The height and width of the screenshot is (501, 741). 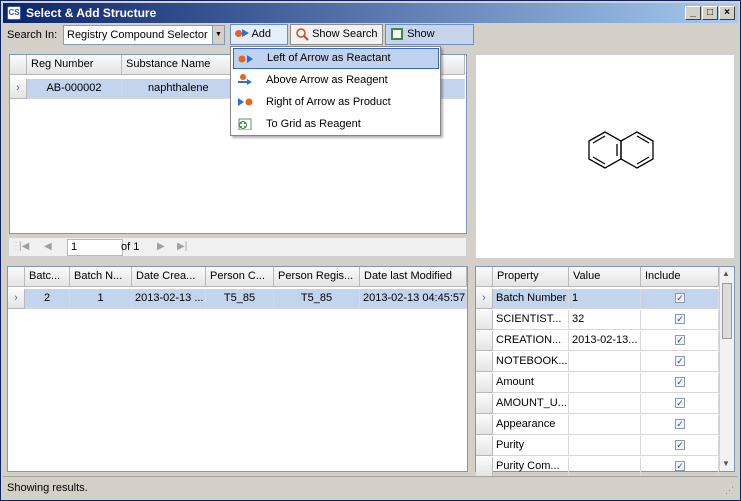 I want to click on cell-property: Purity, so click(x=531, y=446).